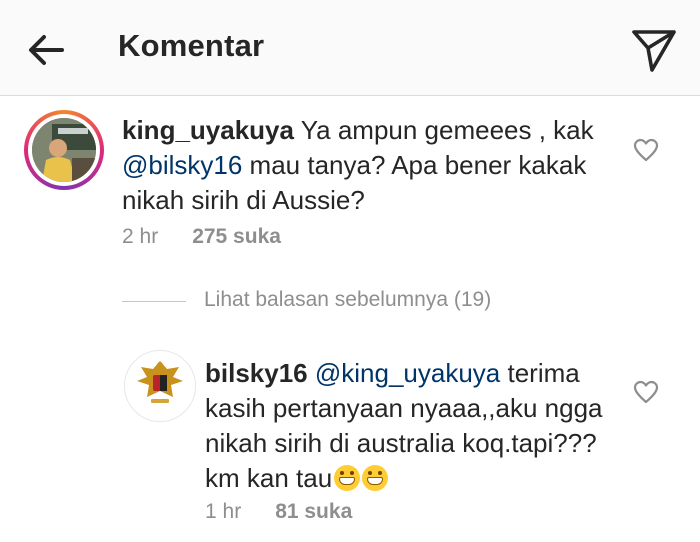 The width and height of the screenshot is (700, 542). Describe the element at coordinates (236, 236) in the screenshot. I see `comment-likes: 275 suka` at that location.